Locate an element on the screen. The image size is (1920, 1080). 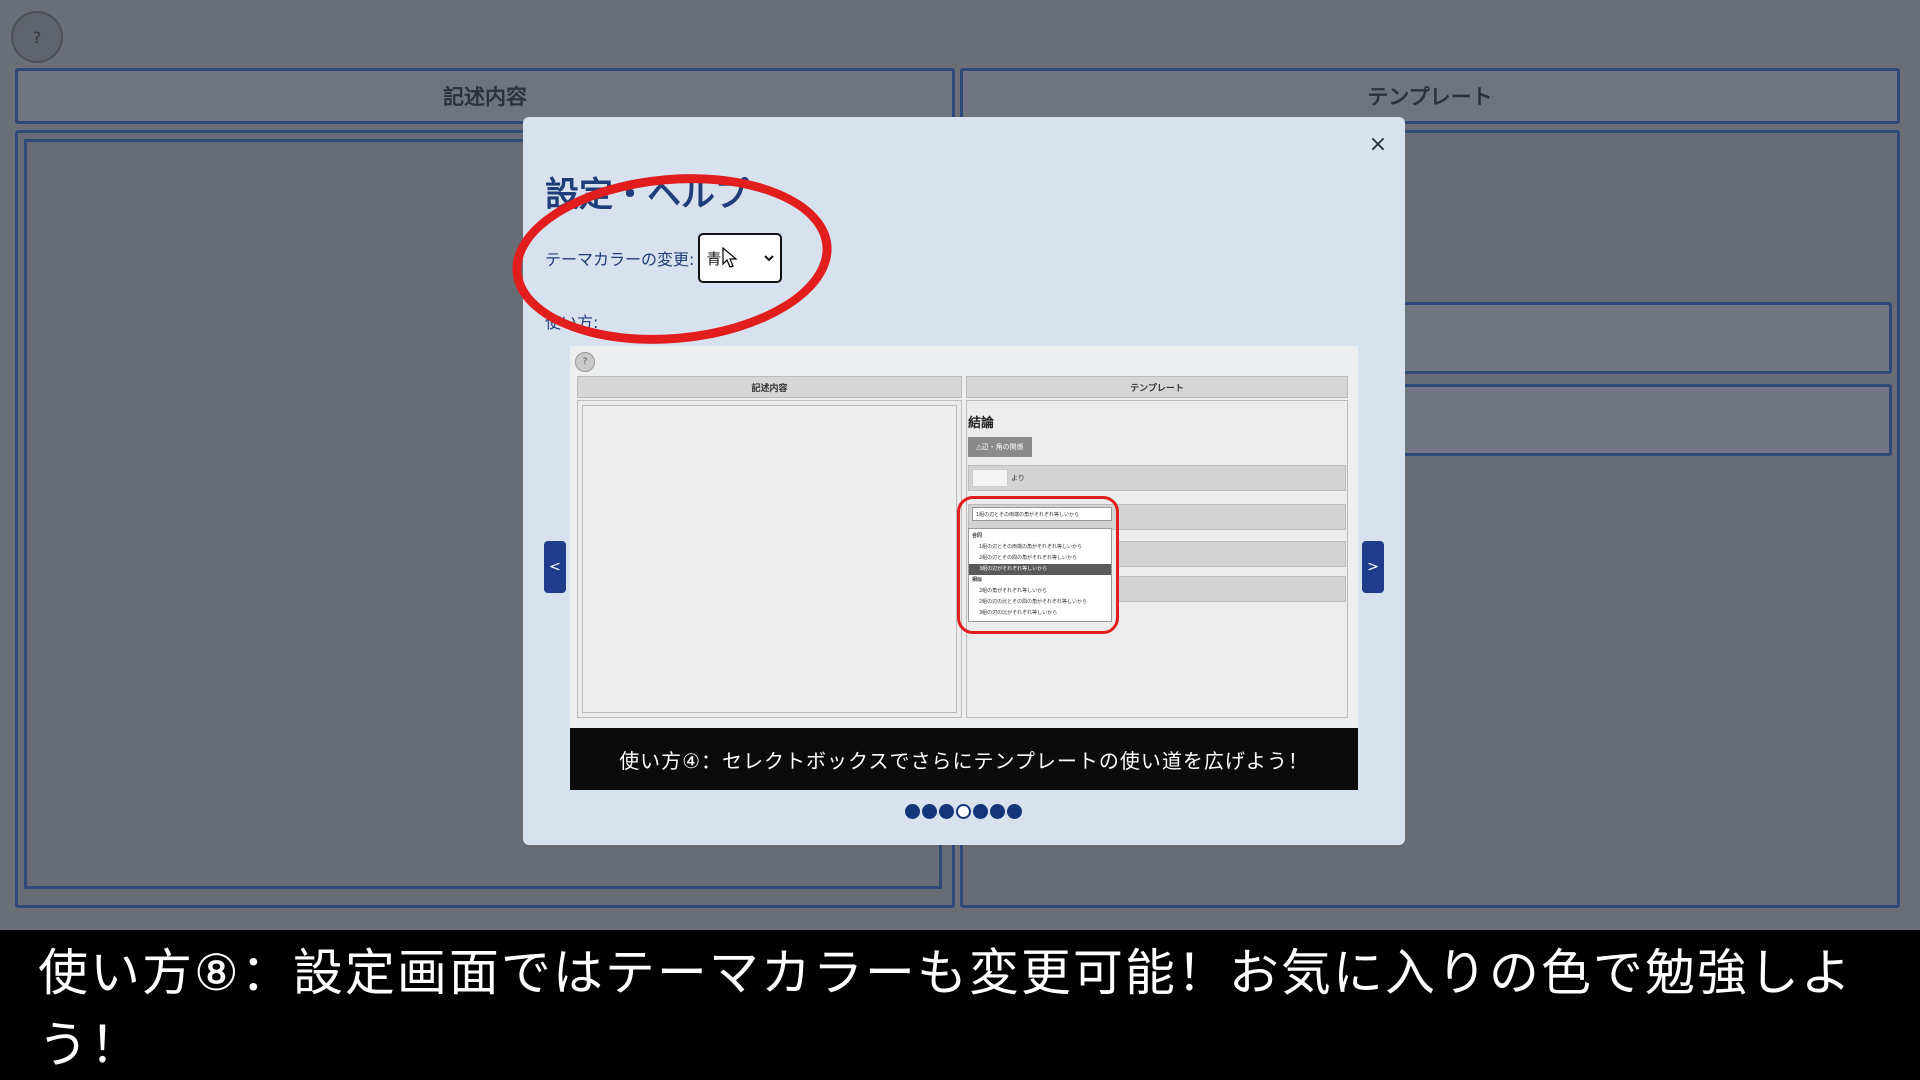
tab-template: テンプレート is located at coordinates (1430, 96).